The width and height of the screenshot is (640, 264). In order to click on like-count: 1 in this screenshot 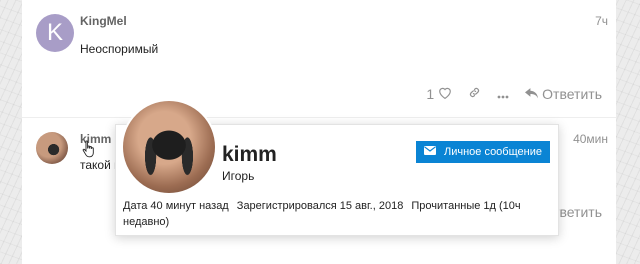, I will do `click(430, 94)`.